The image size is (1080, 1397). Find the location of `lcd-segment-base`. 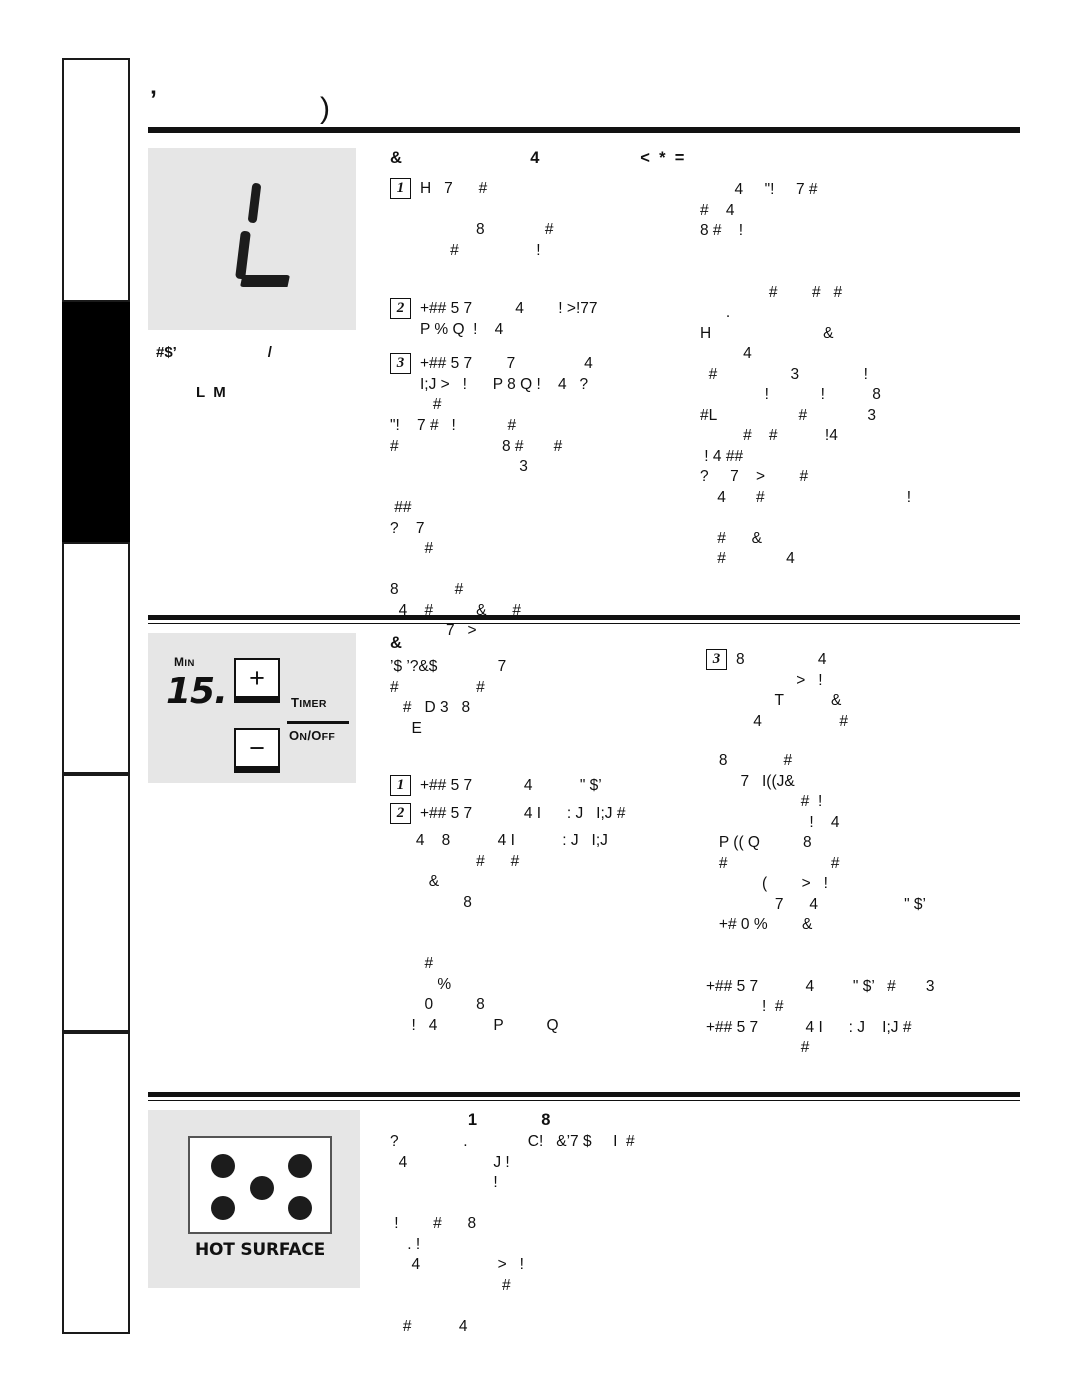

lcd-segment-base is located at coordinates (265, 281).